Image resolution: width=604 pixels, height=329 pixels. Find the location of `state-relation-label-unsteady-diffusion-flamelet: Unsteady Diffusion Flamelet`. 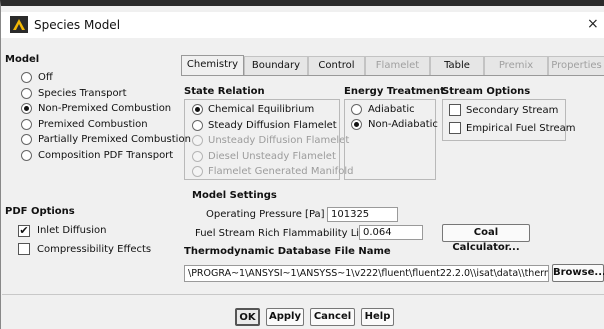

state-relation-label-unsteady-diffusion-flamelet: Unsteady Diffusion Flamelet is located at coordinates (279, 140).